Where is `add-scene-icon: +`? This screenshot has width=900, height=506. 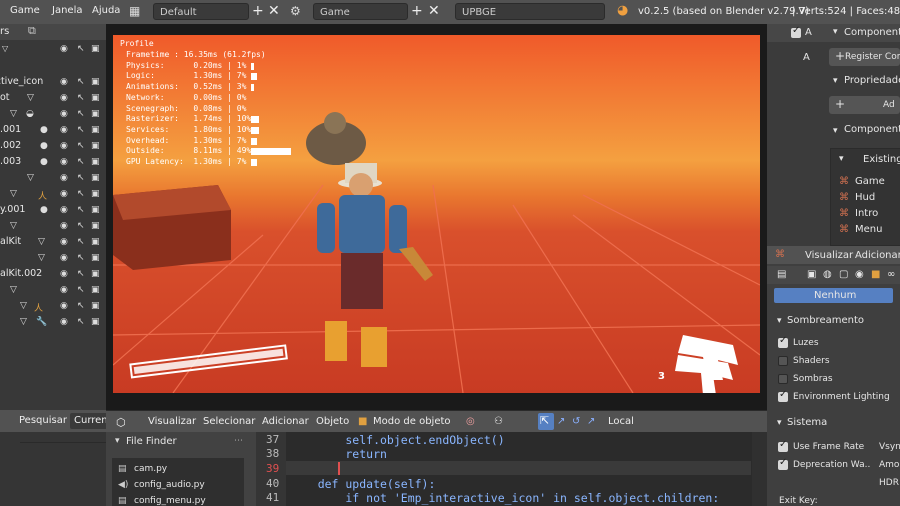 add-scene-icon: + is located at coordinates (417, 11).